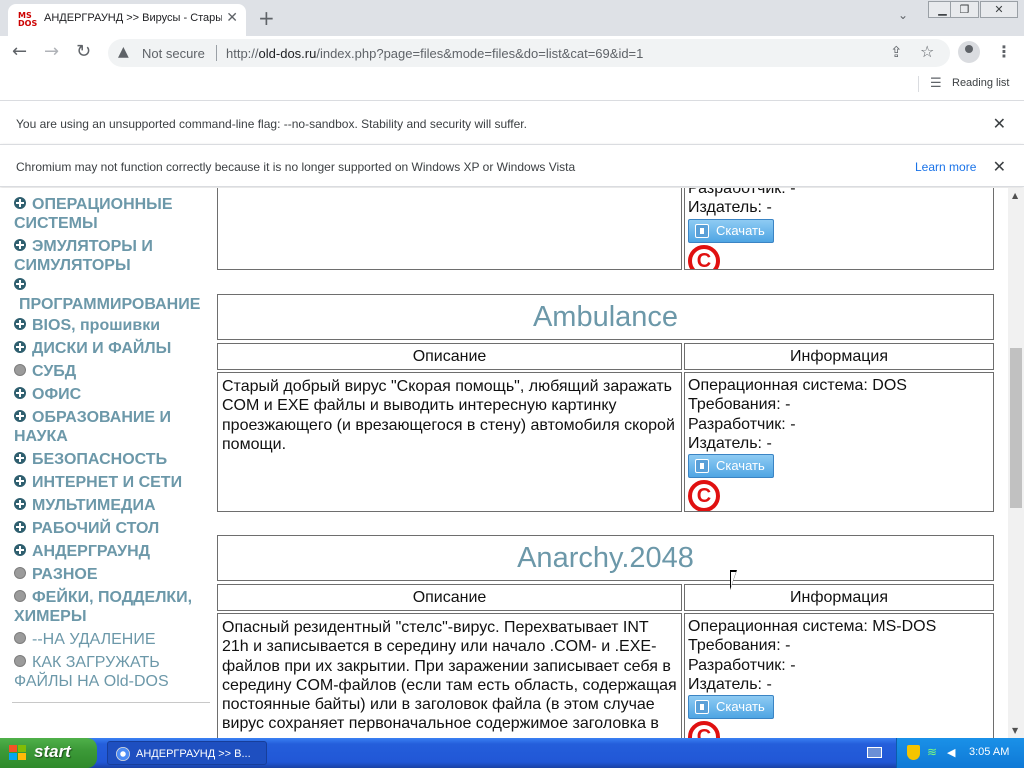 This screenshot has width=1024, height=768. I want to click on sidebar-item-security: БЕЗОПАСНОСТЬ, so click(112, 459).